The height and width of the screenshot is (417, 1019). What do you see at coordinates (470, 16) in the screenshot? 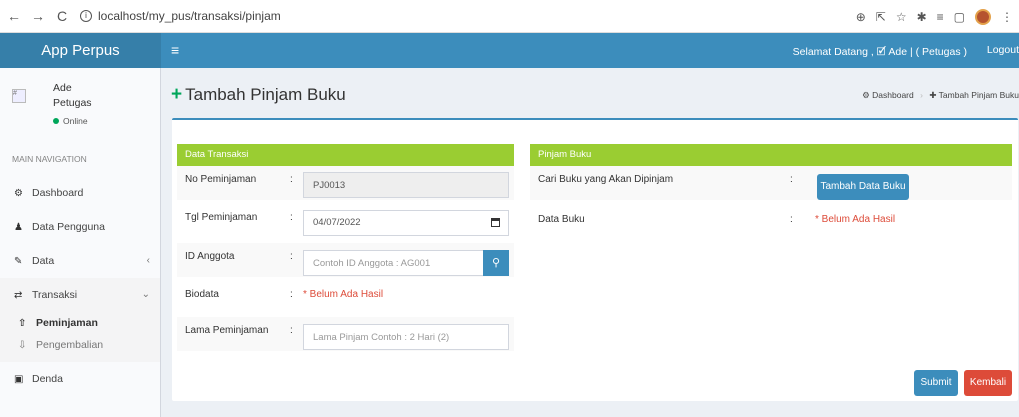
I see `address-bar: i localhost/my_pus/transaksi/pinjam` at bounding box center [470, 16].